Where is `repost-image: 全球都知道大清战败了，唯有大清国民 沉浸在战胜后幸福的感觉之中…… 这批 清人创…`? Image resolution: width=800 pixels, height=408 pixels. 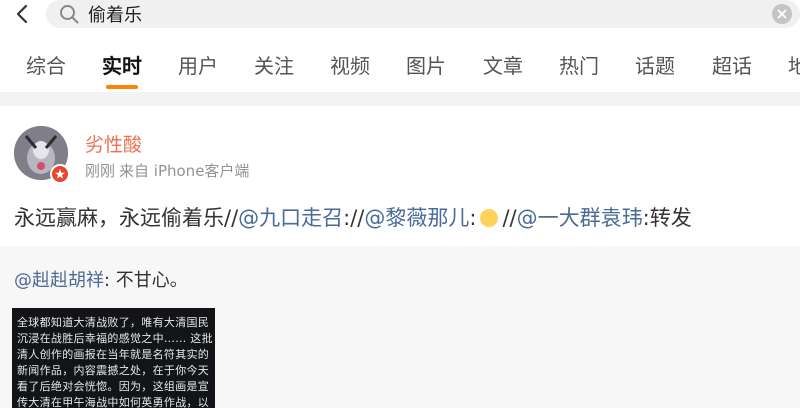 repost-image: 全球都知道大清战败了，唯有大清国民 沉浸在战胜后幸福的感觉之中…… 这批 清人创… is located at coordinates (113, 358).